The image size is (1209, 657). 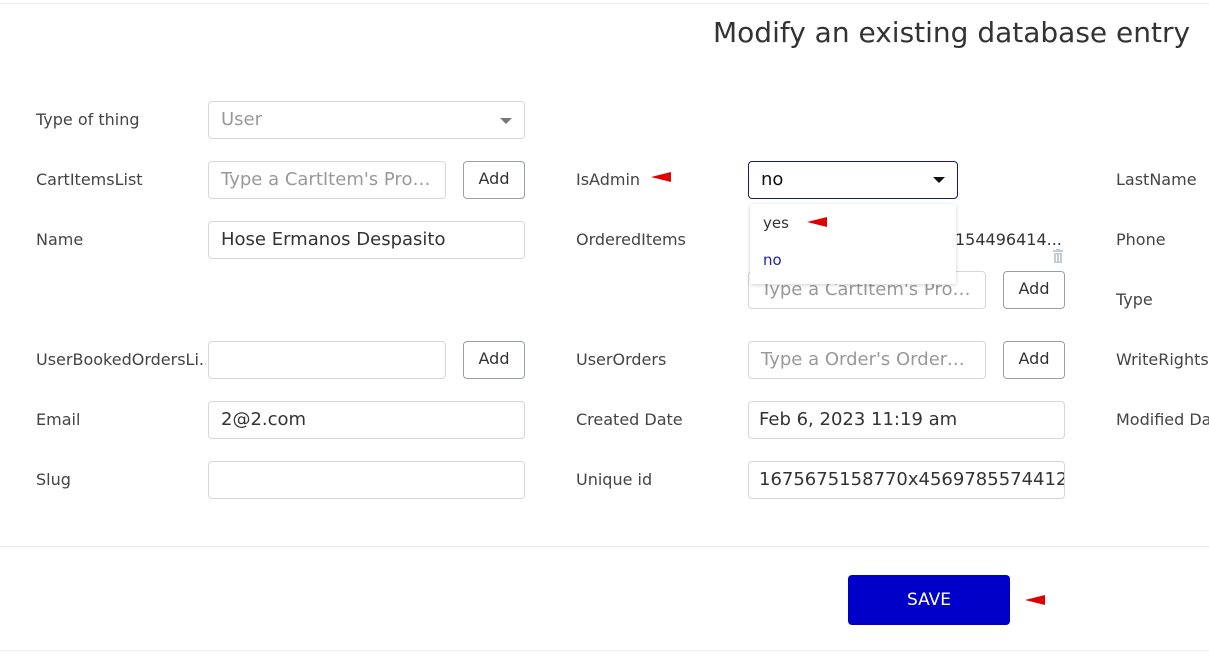 I want to click on email-label: Email, so click(x=58, y=419).